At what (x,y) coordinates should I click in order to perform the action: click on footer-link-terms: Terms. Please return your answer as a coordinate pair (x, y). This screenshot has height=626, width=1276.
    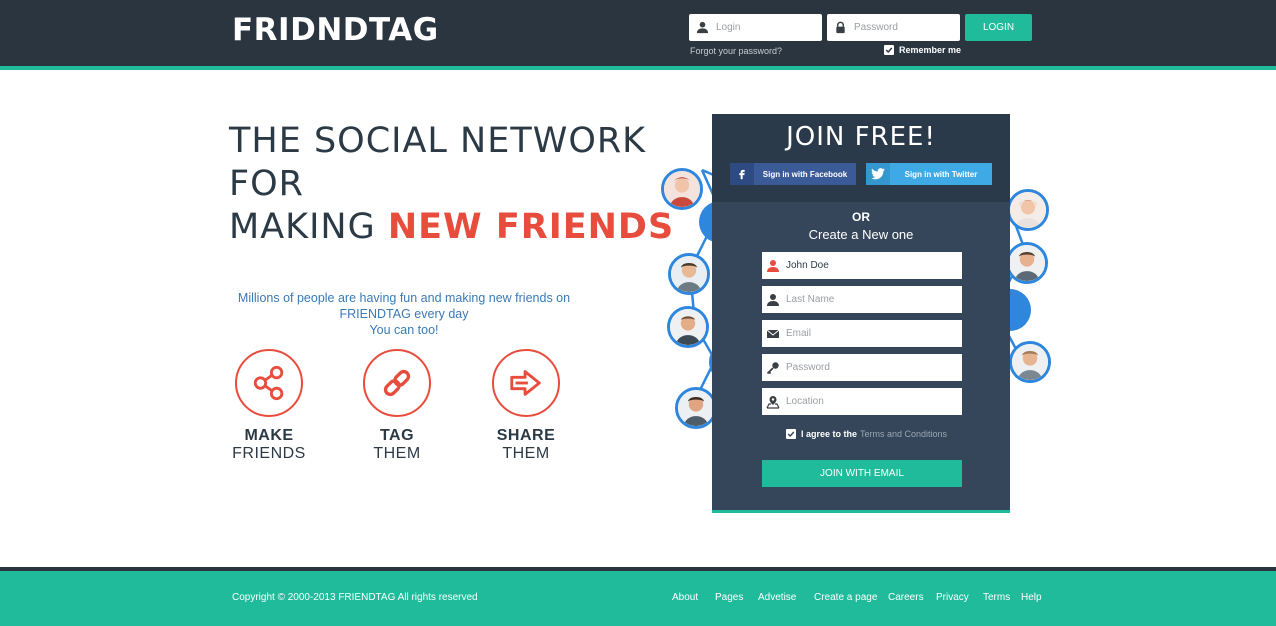
    Looking at the image, I should click on (996, 597).